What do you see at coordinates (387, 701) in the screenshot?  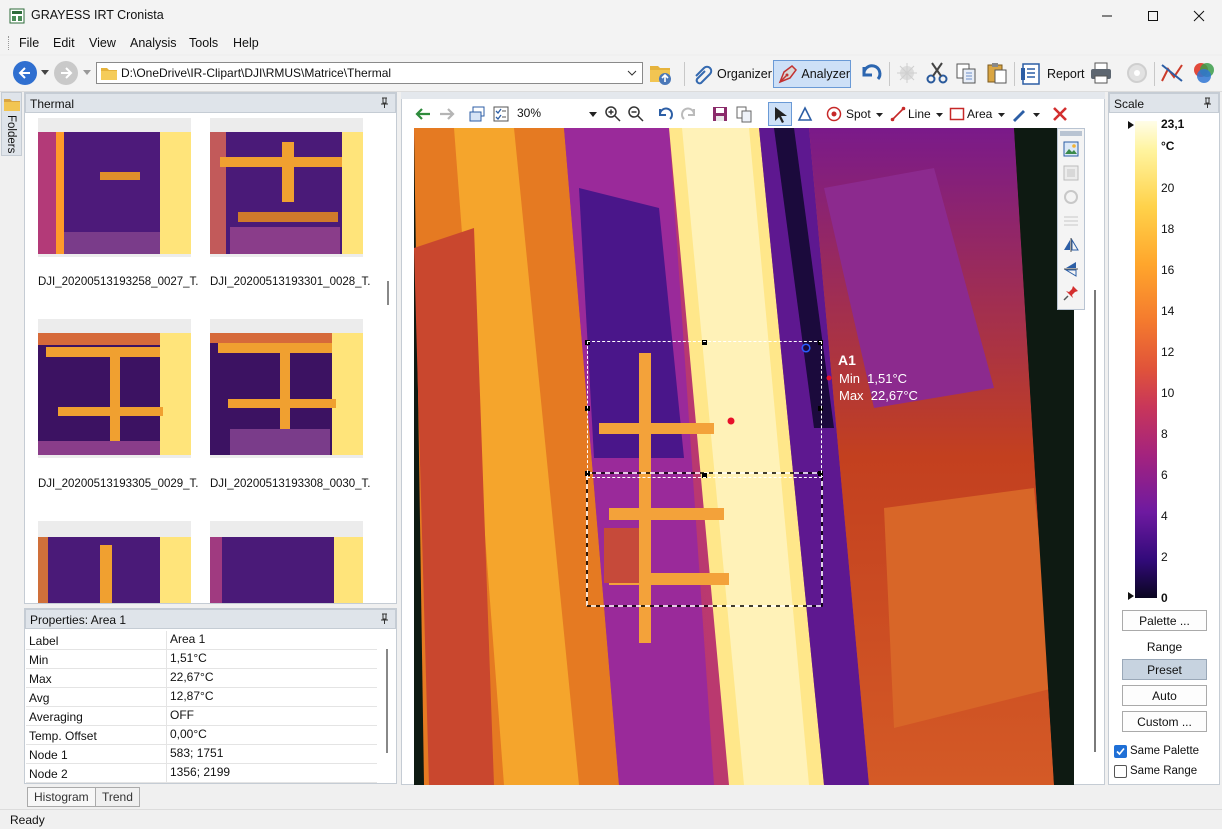 I see `properties-scrollbar` at bounding box center [387, 701].